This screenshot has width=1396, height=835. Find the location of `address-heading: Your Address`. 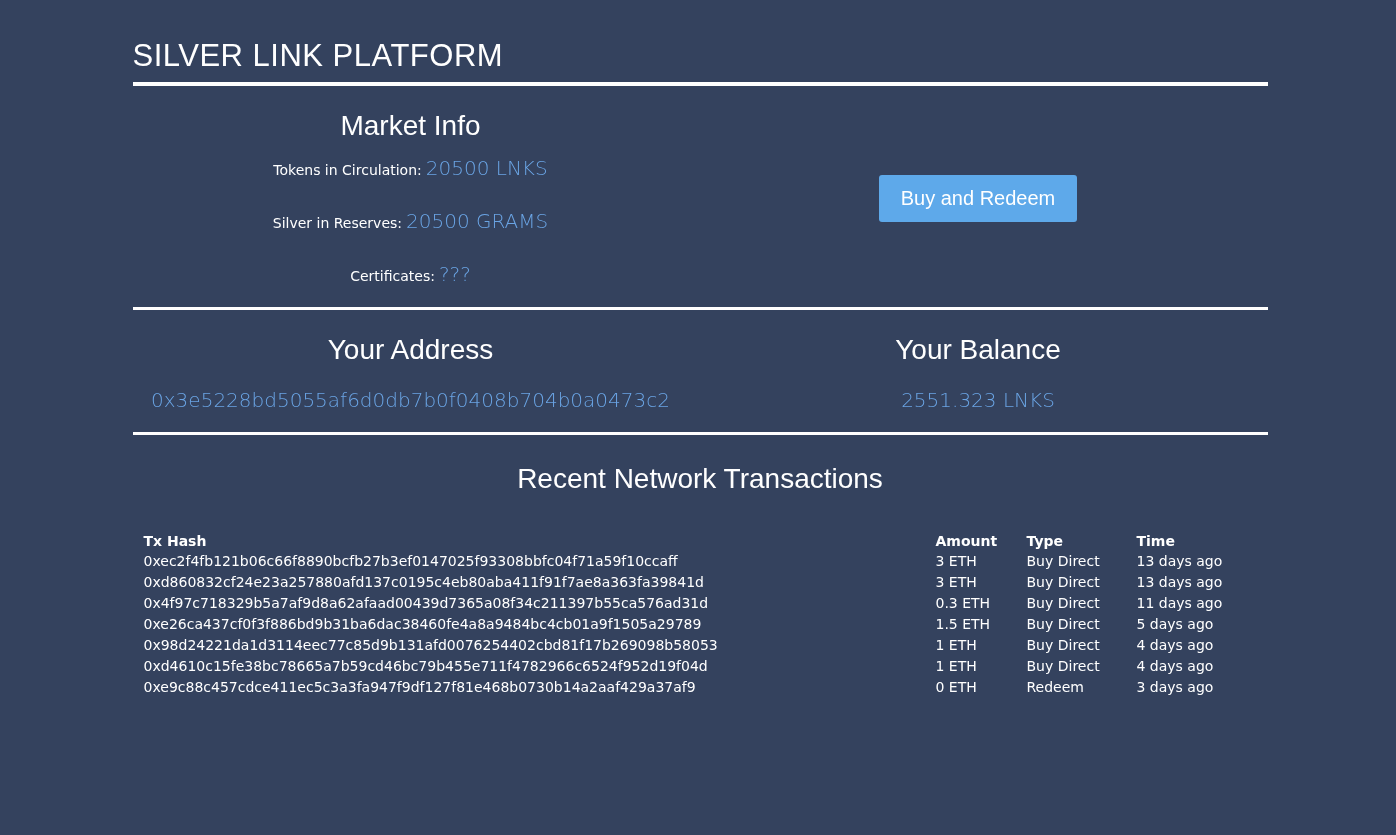

address-heading: Your Address is located at coordinates (410, 350).